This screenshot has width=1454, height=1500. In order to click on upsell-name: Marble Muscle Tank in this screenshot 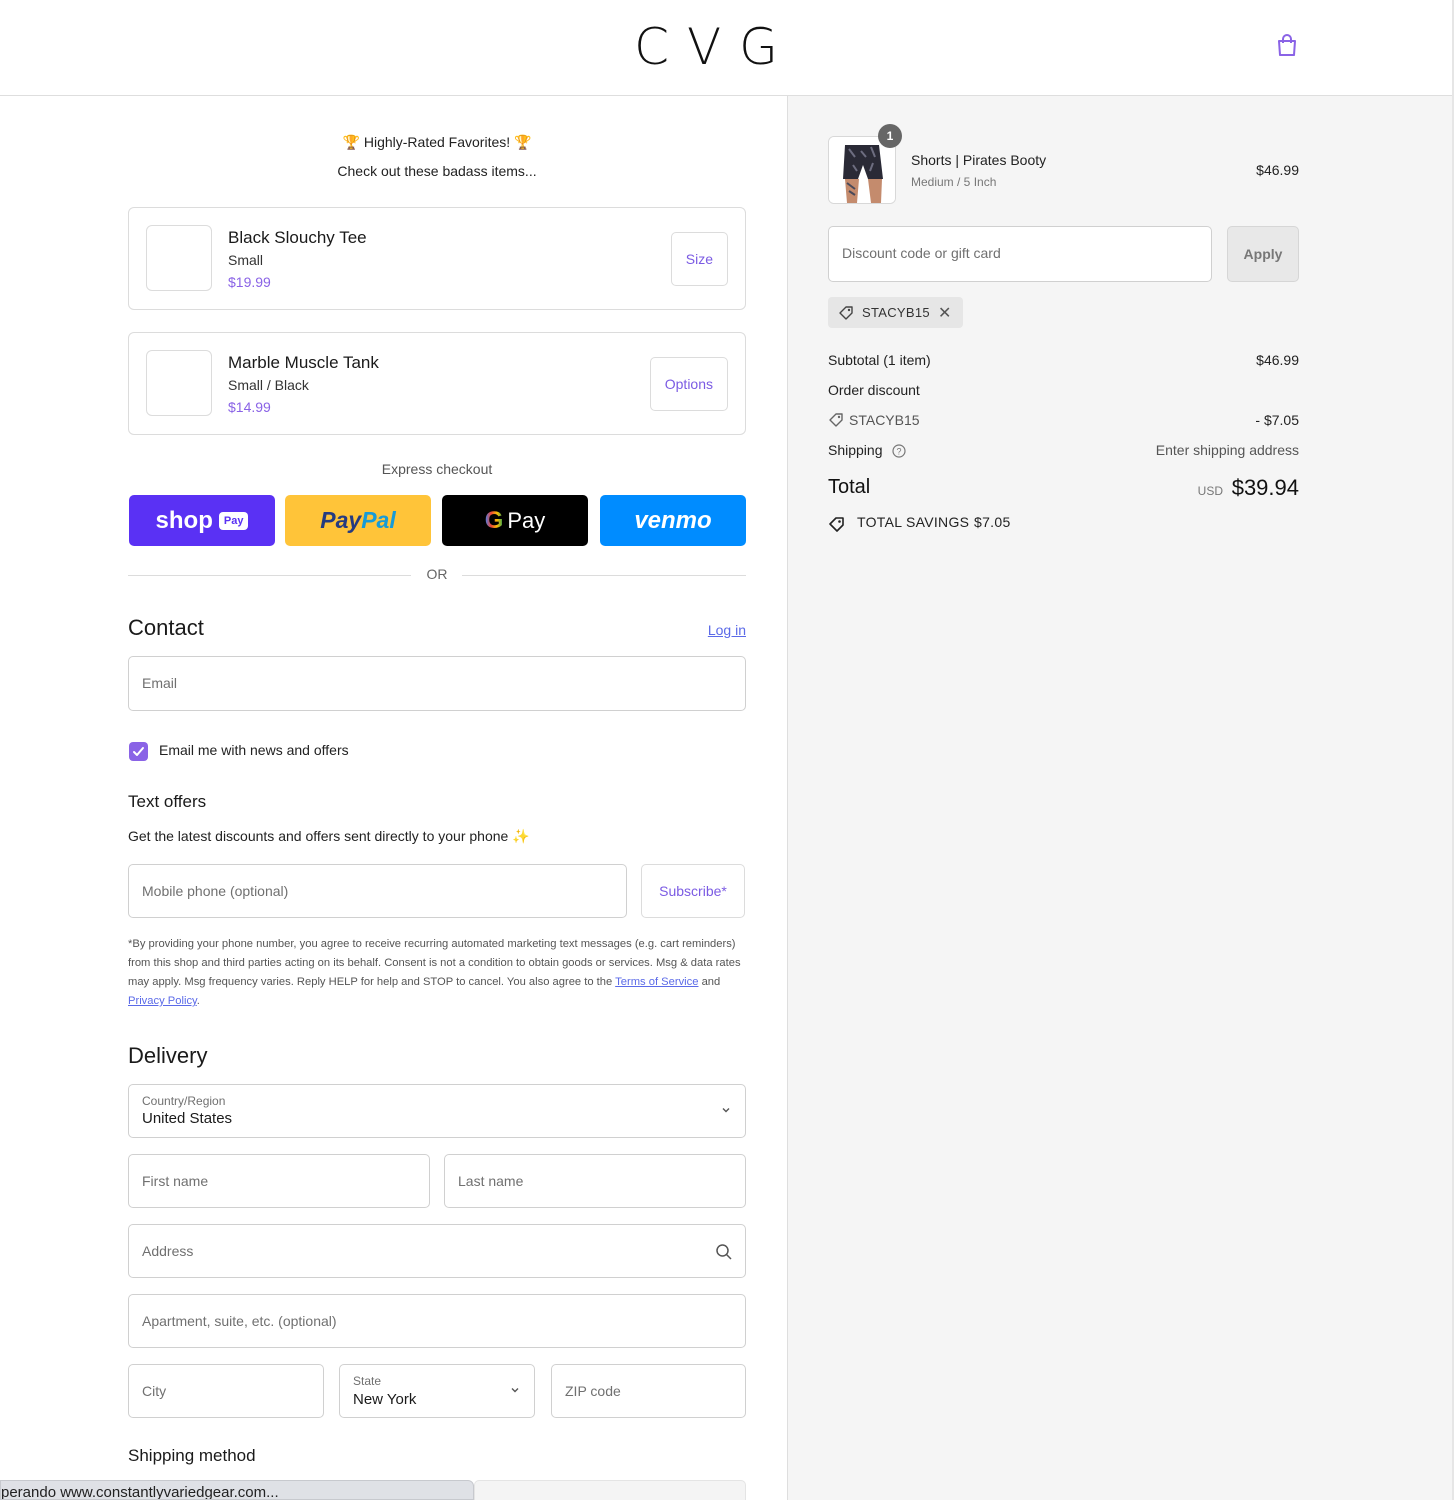, I will do `click(303, 362)`.